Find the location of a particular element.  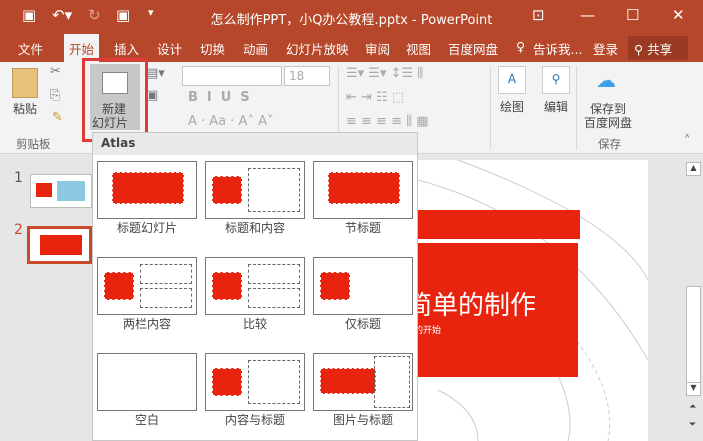

vertical-scrollbar: ▲ ▼ ⏶ ⏷ is located at coordinates (693, 299).